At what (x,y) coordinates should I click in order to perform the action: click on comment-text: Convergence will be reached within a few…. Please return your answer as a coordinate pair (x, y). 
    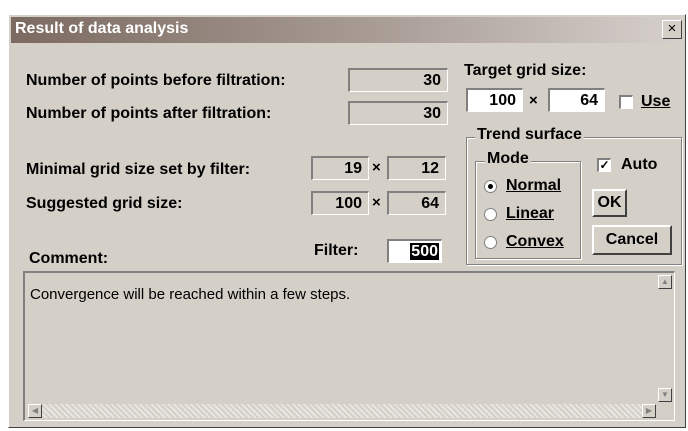
    Looking at the image, I should click on (190, 294).